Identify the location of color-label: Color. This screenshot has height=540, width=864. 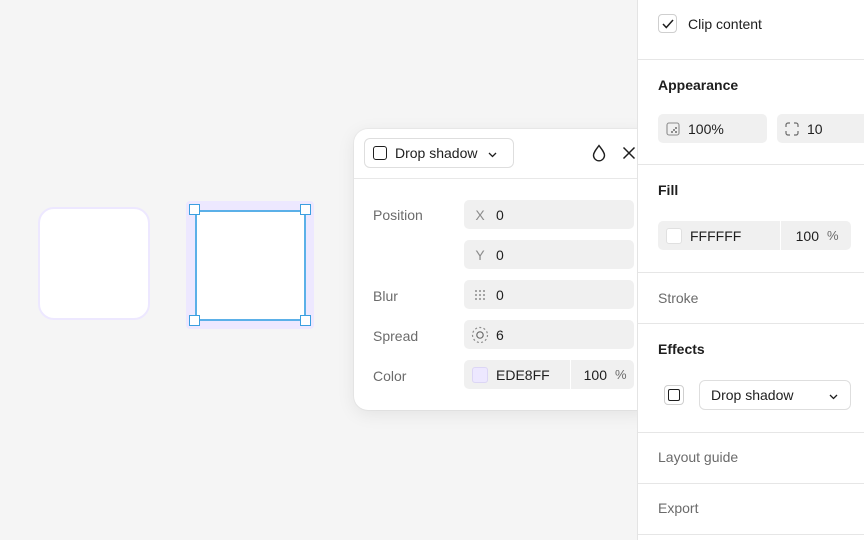
(390, 376).